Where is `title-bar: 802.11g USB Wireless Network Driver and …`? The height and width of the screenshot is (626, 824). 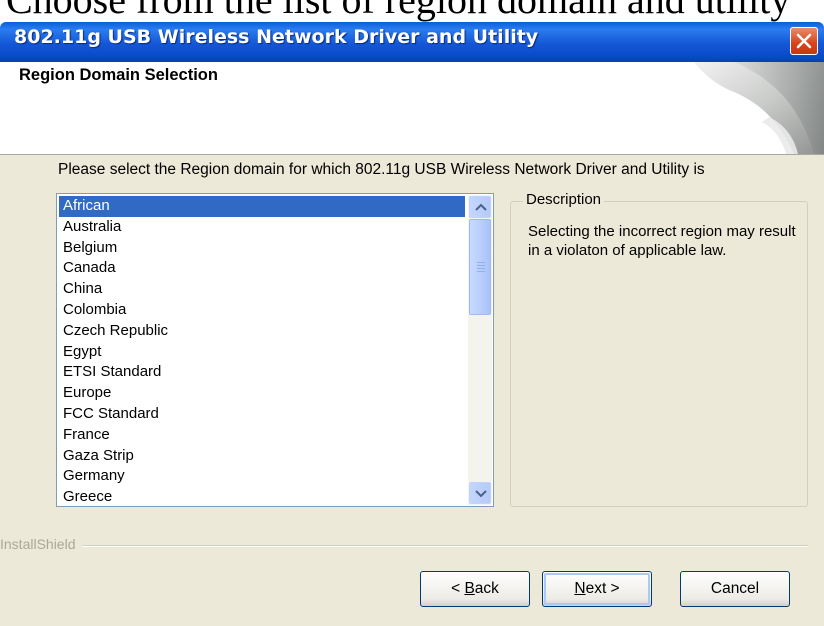 title-bar: 802.11g USB Wireless Network Driver and … is located at coordinates (412, 42).